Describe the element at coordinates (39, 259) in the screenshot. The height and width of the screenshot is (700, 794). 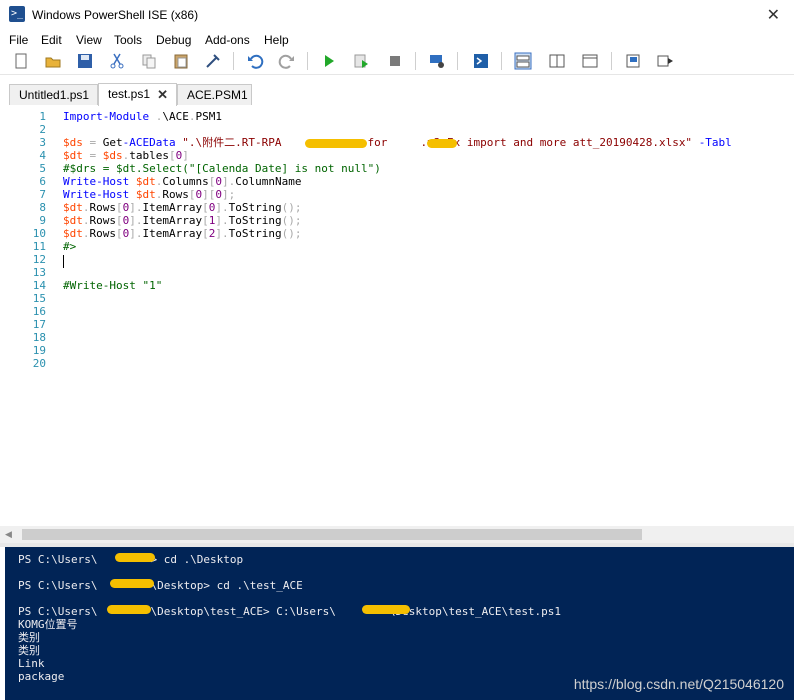
I see `line-number: 12` at that location.